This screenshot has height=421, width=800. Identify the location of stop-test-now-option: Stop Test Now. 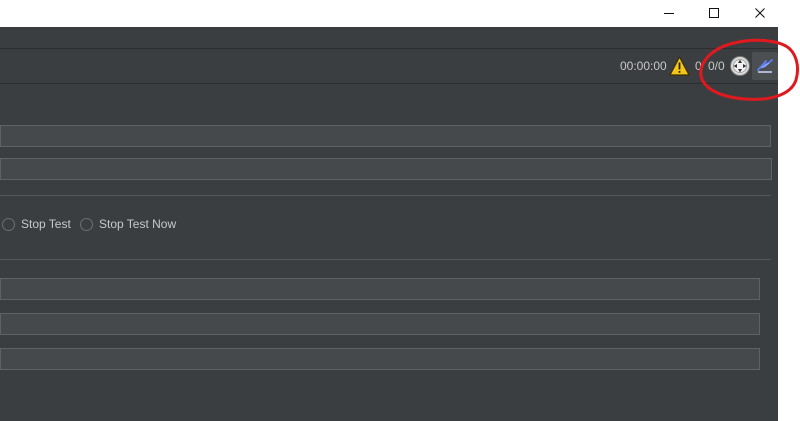
(128, 224).